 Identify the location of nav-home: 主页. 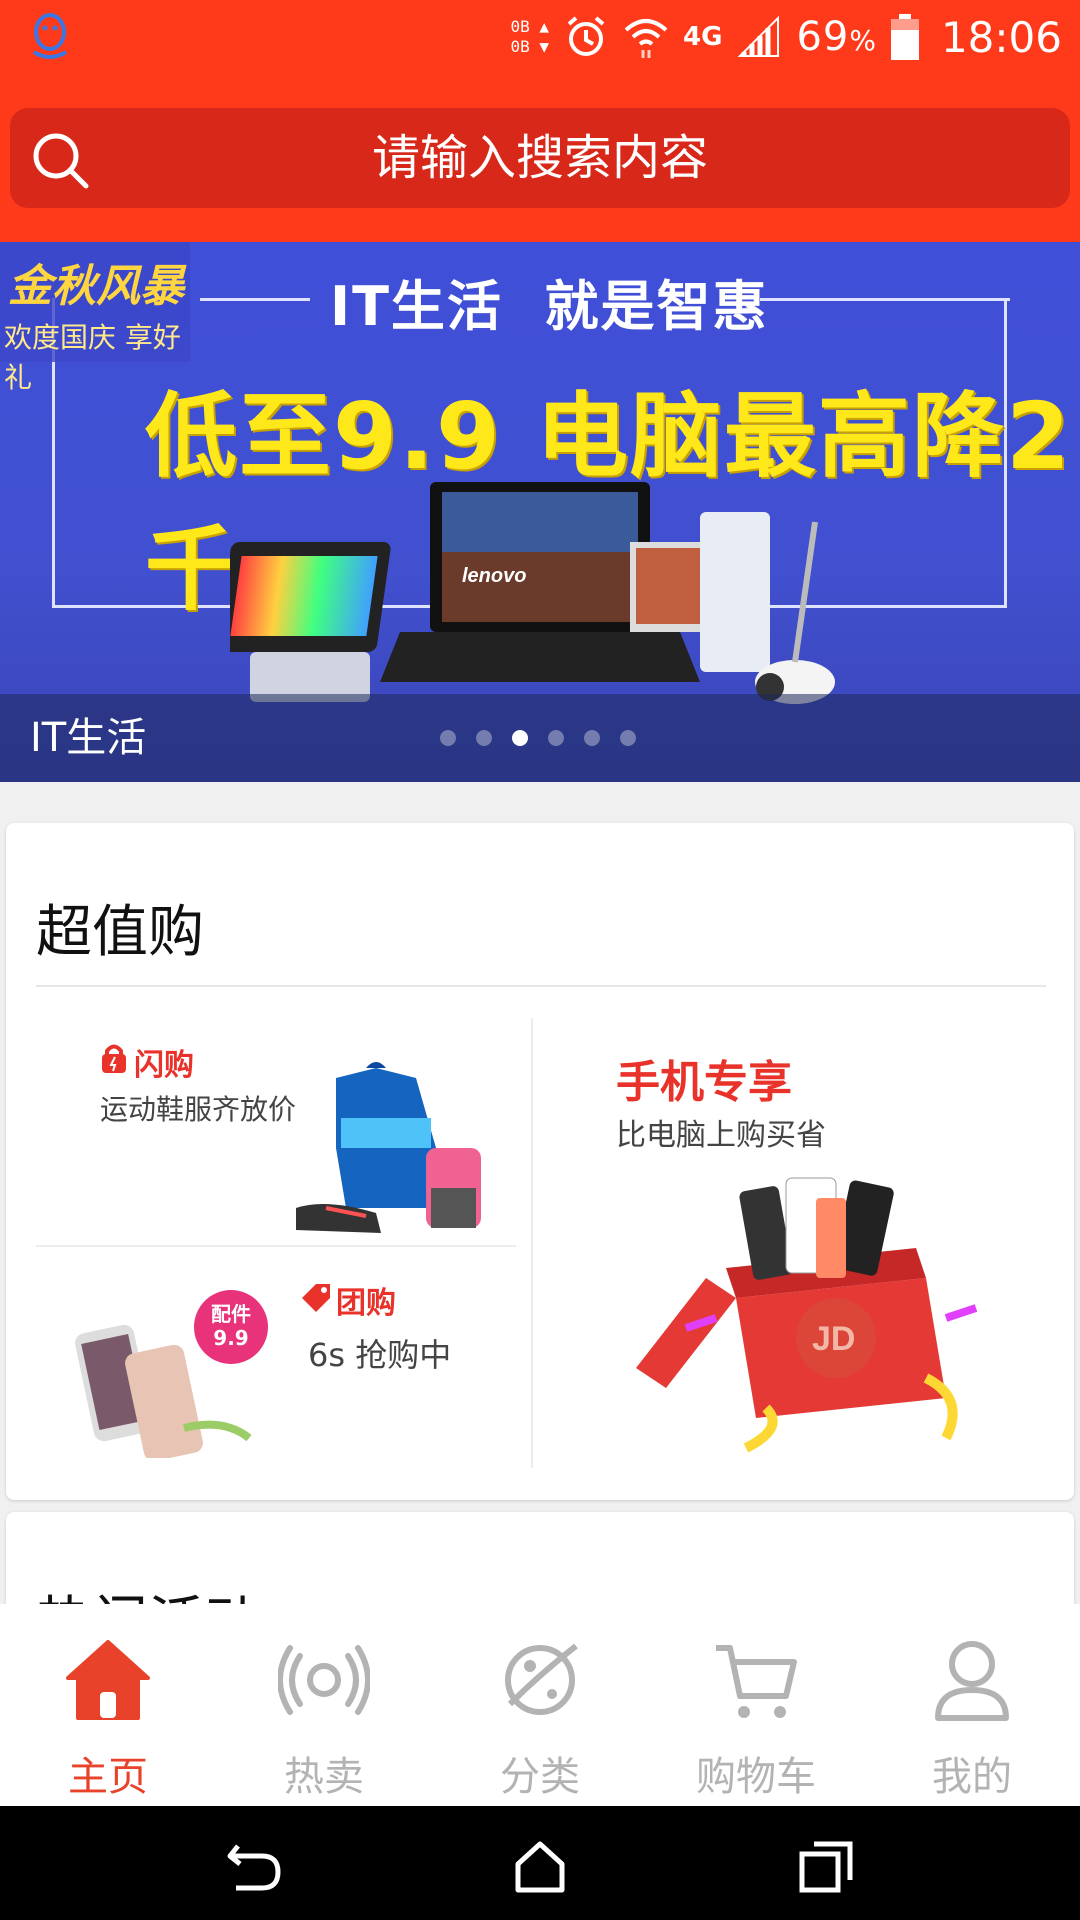
(108, 1705).